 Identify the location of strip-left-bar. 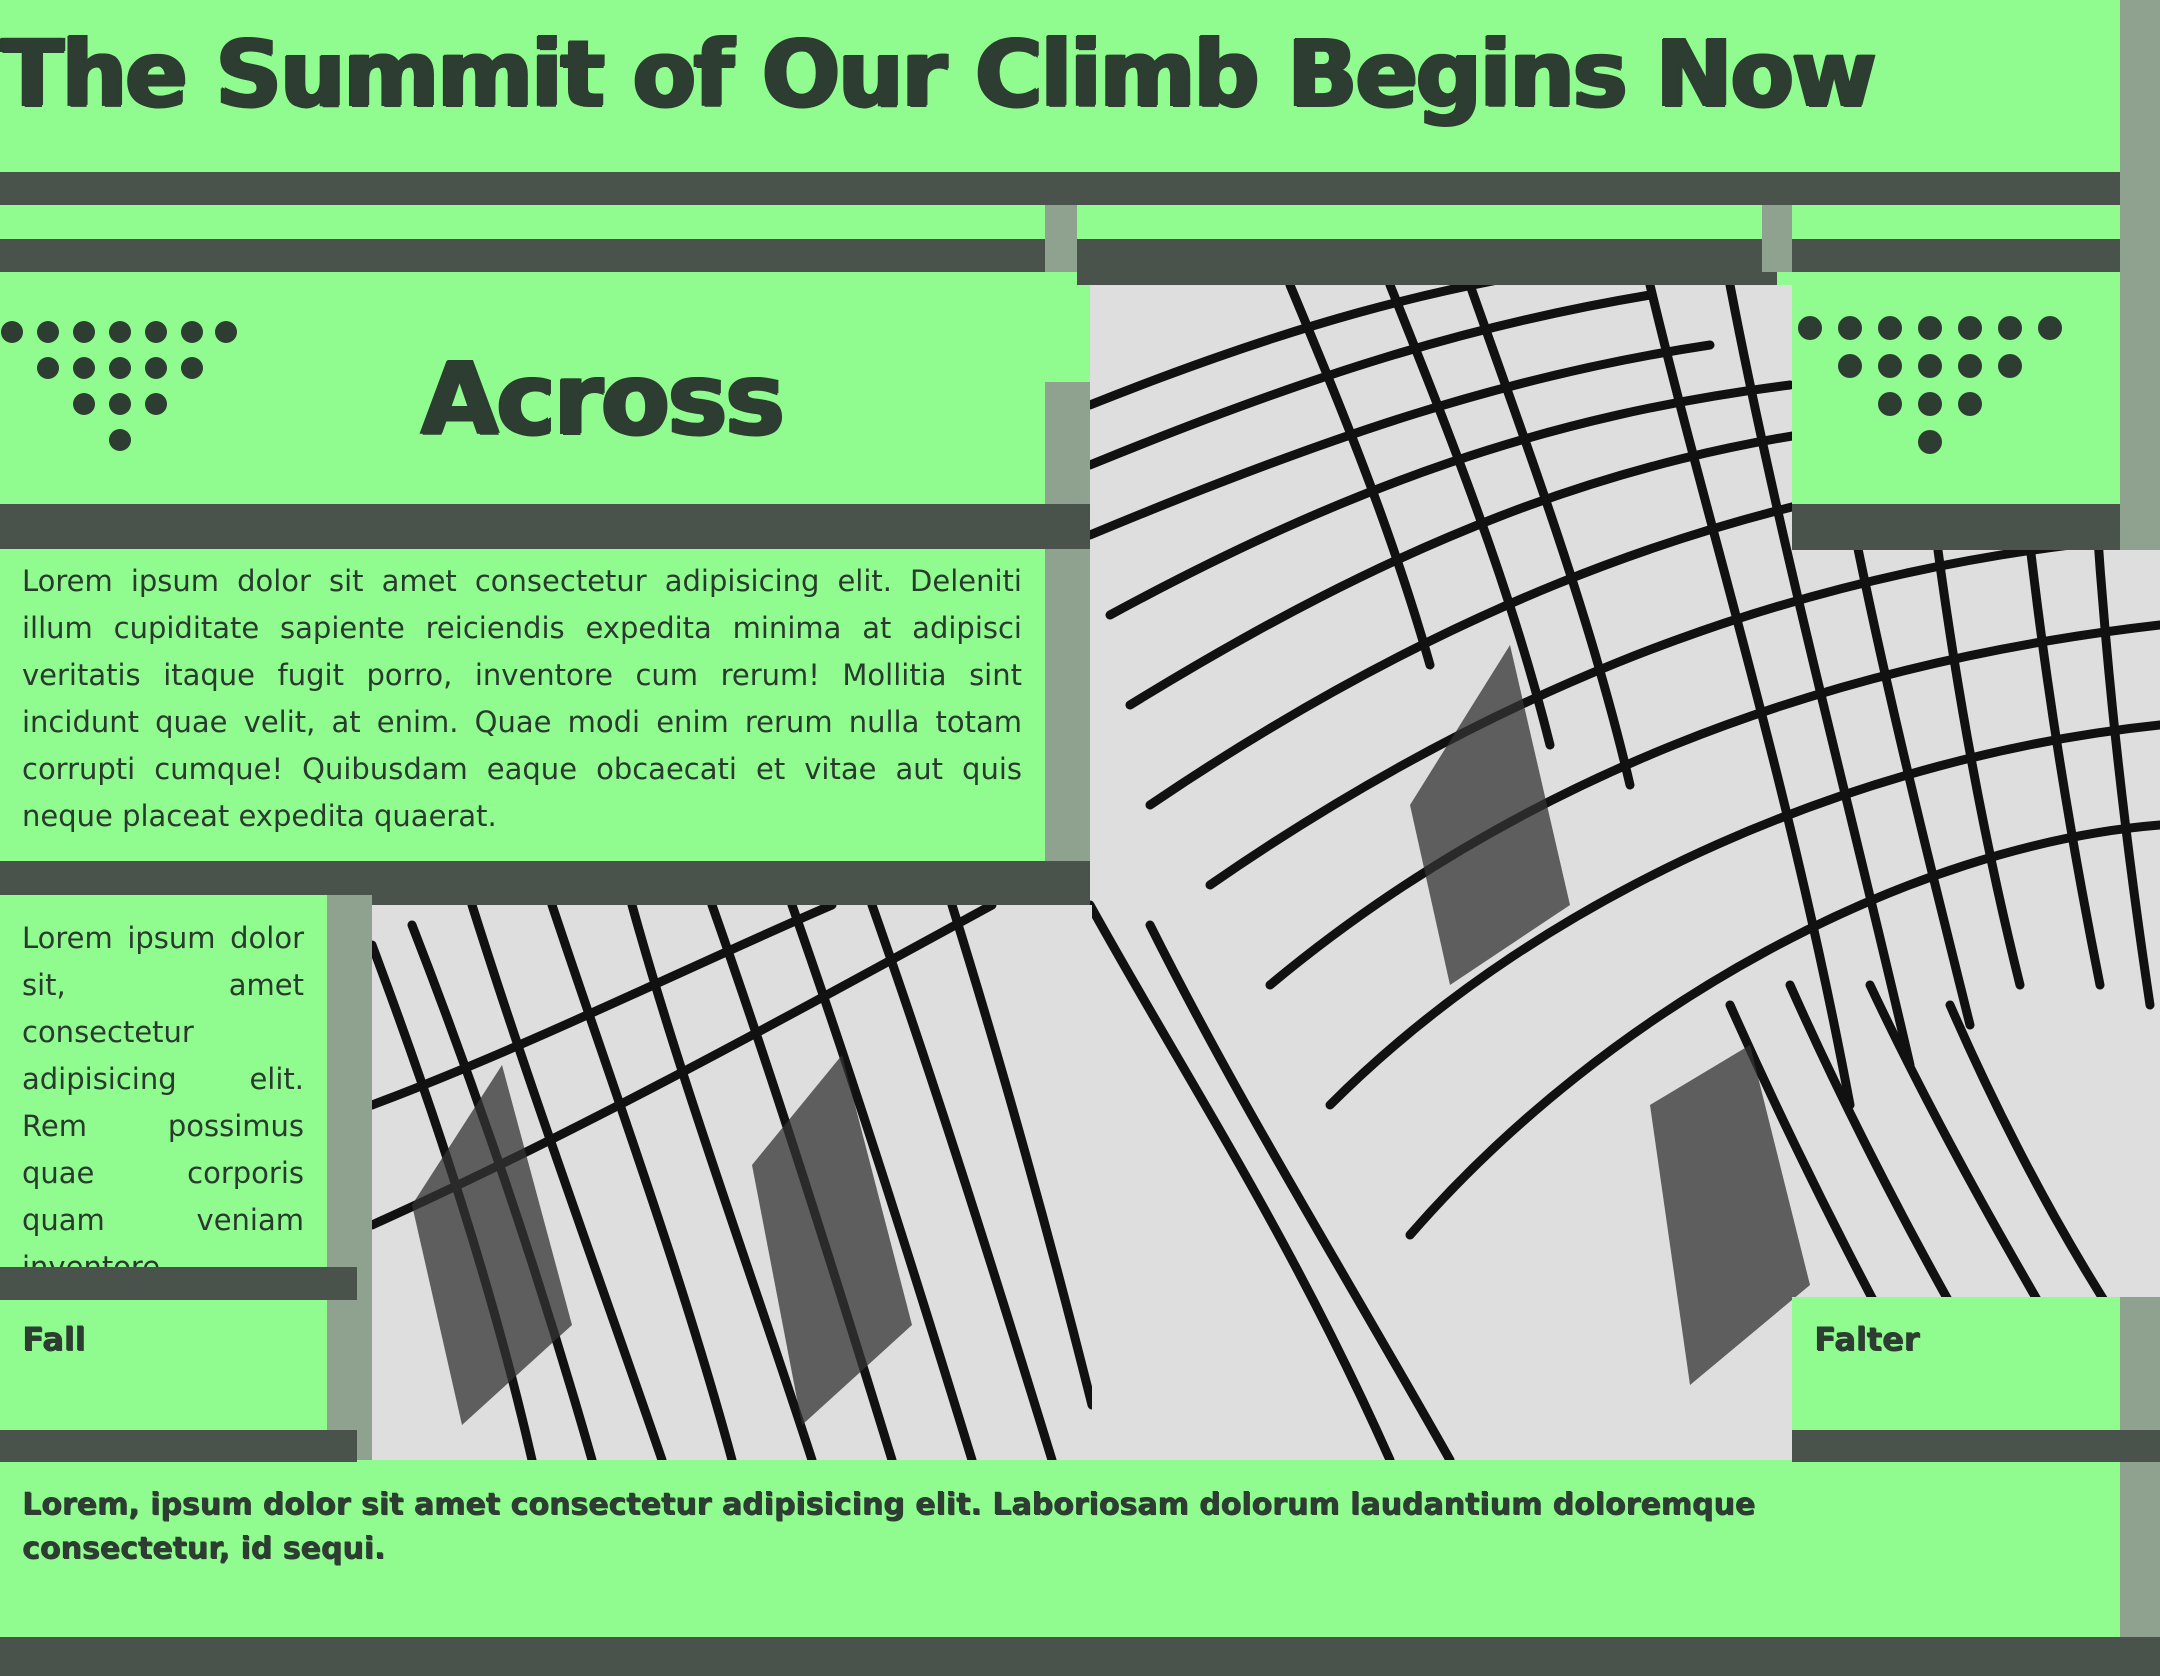
(530, 255).